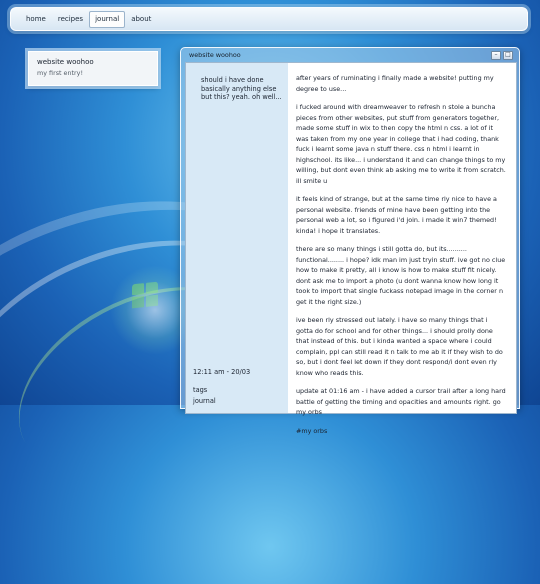 The image size is (540, 584). Describe the element at coordinates (70, 19) in the screenshot. I see `nav-recipes-link: recipes` at that location.